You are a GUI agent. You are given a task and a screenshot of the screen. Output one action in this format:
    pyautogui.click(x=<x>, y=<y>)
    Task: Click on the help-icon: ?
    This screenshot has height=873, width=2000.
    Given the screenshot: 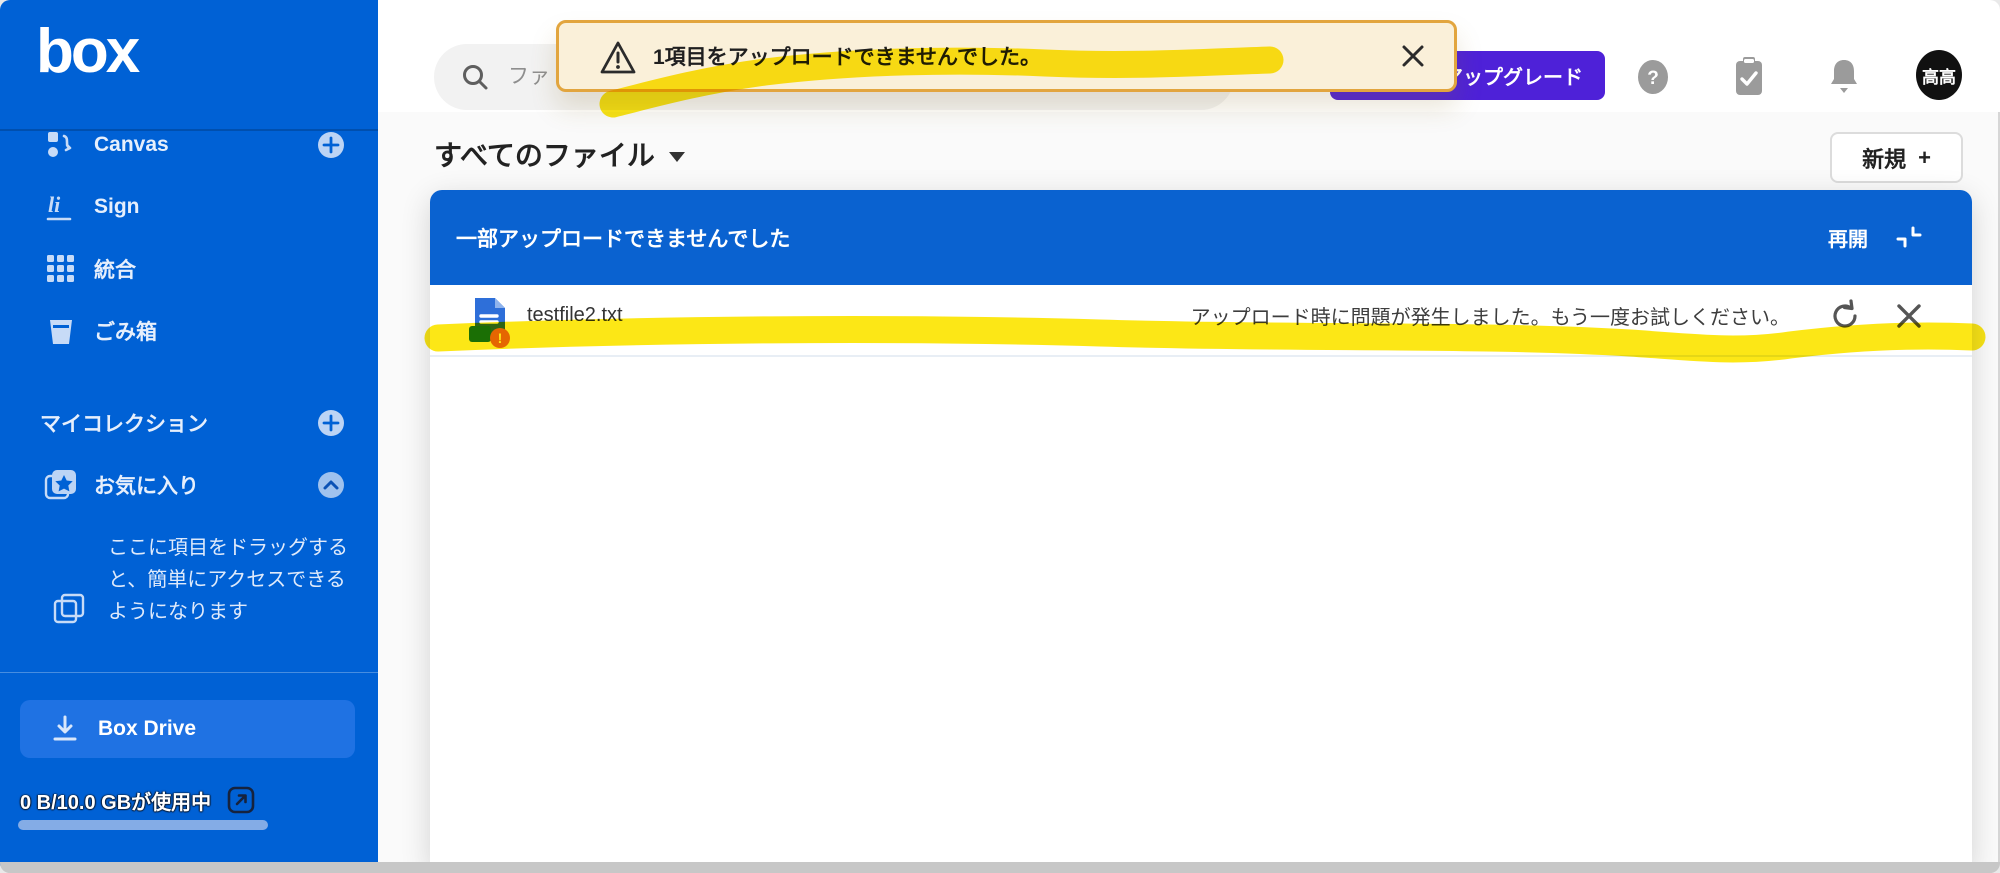 What is the action you would take?
    pyautogui.click(x=1653, y=77)
    